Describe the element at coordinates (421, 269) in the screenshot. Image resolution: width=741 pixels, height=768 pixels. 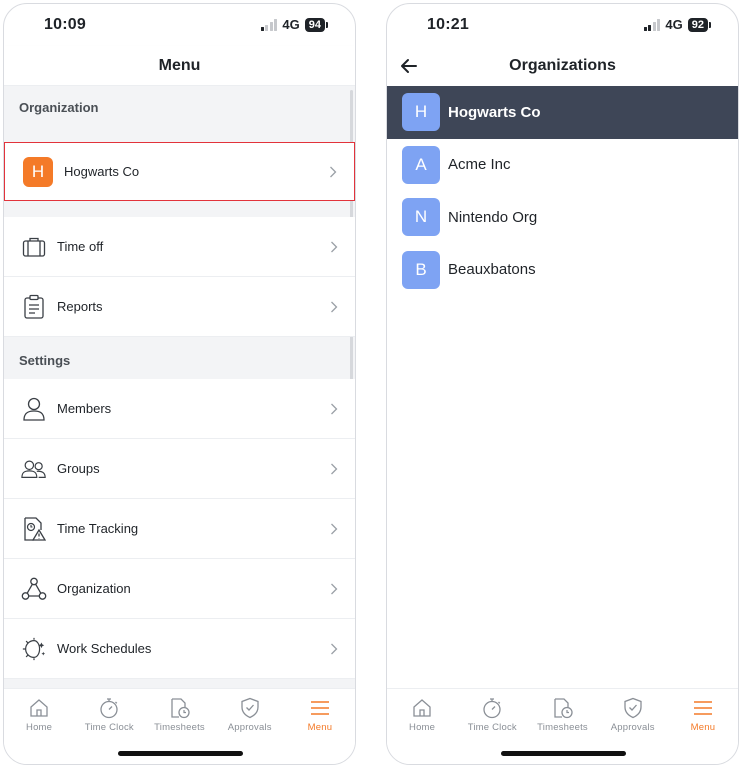
I see `organization-avatar: B` at that location.